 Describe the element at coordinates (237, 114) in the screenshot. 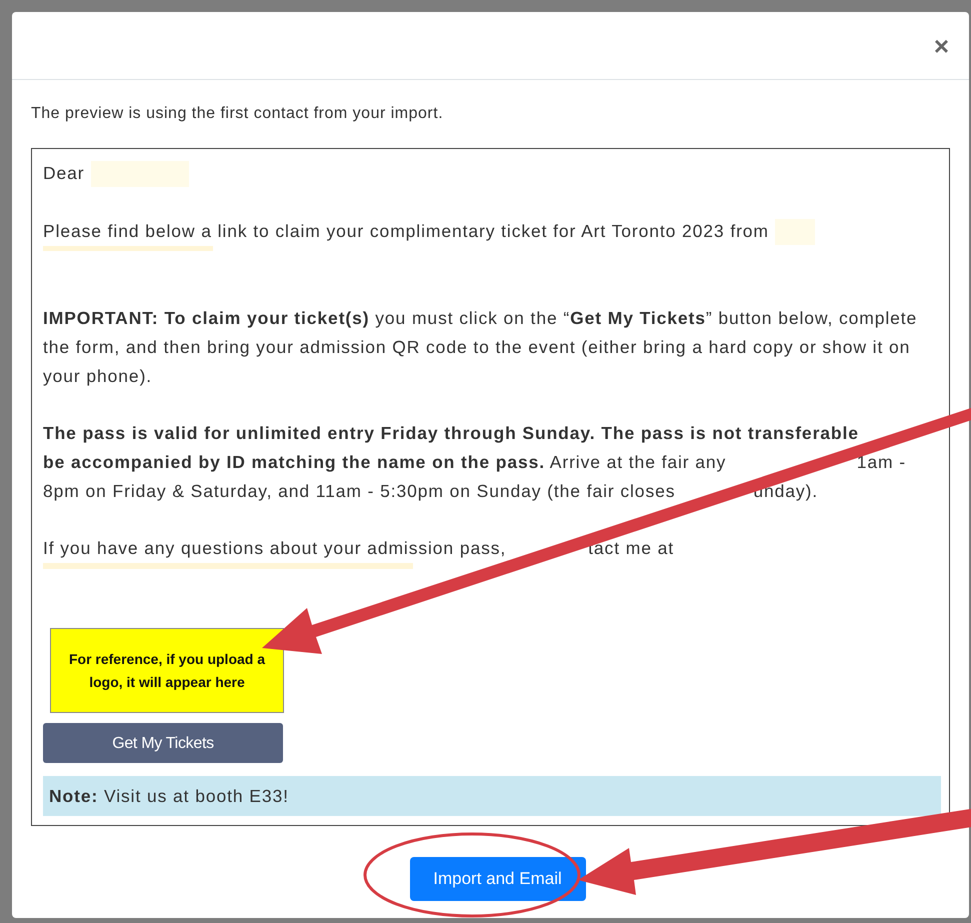

I see `intro-text: The preview is using the first contact from your import.` at that location.